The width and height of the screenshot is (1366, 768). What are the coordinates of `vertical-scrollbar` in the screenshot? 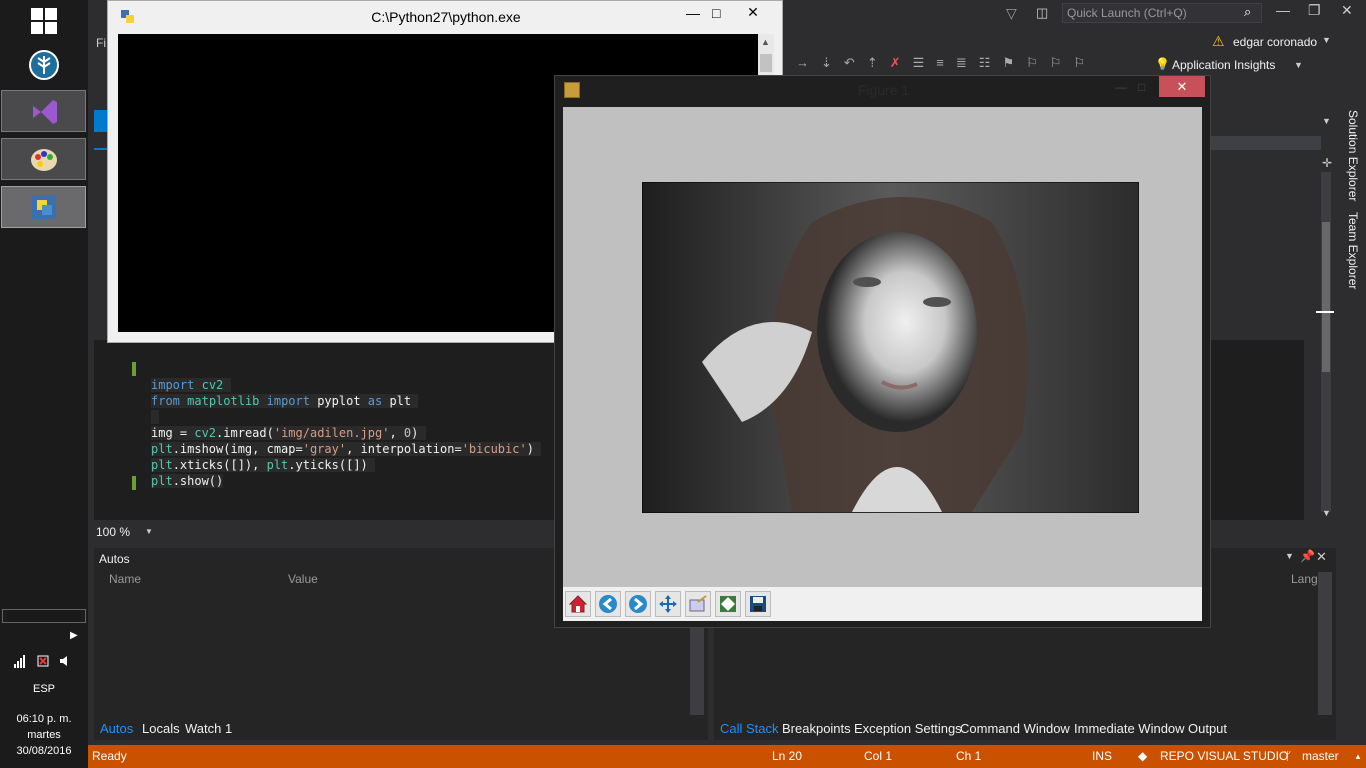 It's located at (1326, 342).